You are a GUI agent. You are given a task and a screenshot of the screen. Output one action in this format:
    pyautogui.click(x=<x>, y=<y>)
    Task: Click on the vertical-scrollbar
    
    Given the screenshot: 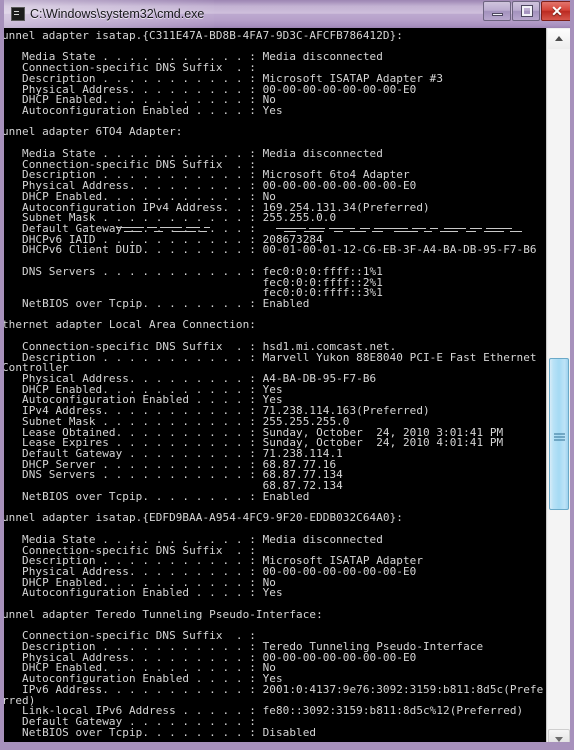 What is the action you would take?
    pyautogui.click(x=558, y=387)
    